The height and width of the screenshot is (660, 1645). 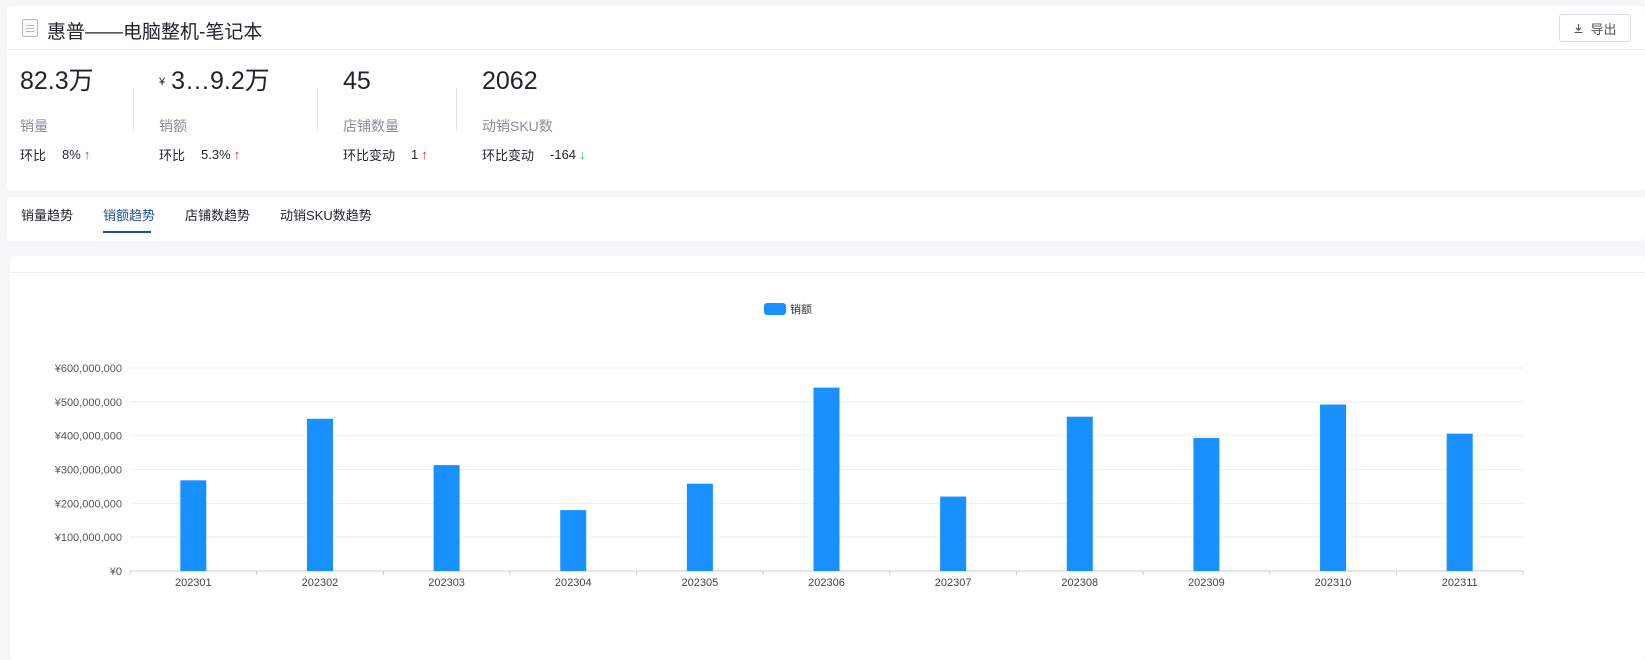 I want to click on metric-label: 店铺数量, so click(x=371, y=126).